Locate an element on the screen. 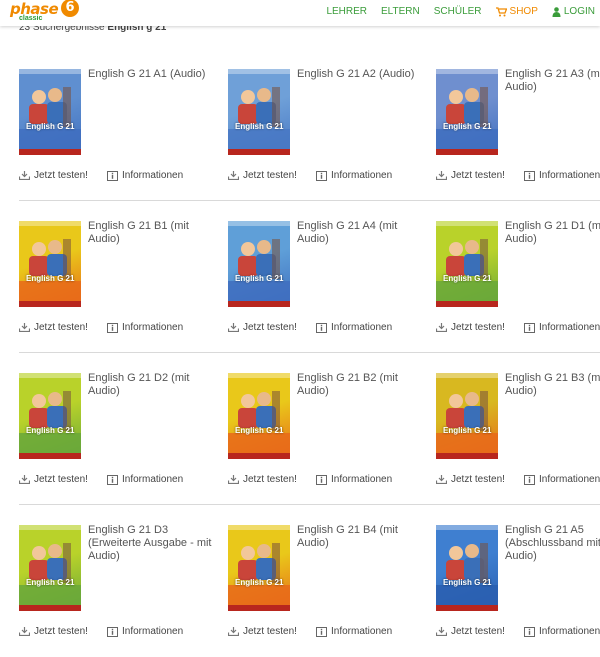 This screenshot has width=600, height=657. nav-login: LOGIN is located at coordinates (573, 11).